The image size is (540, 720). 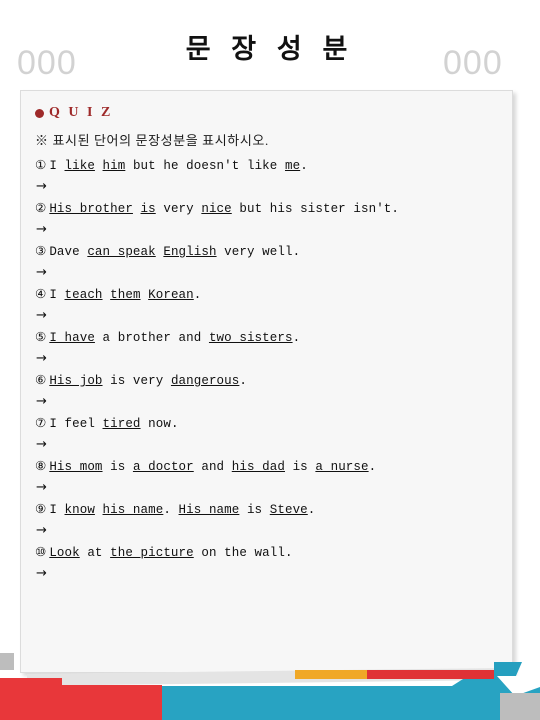 I want to click on quiz-item-marker: ②, so click(x=41, y=207).